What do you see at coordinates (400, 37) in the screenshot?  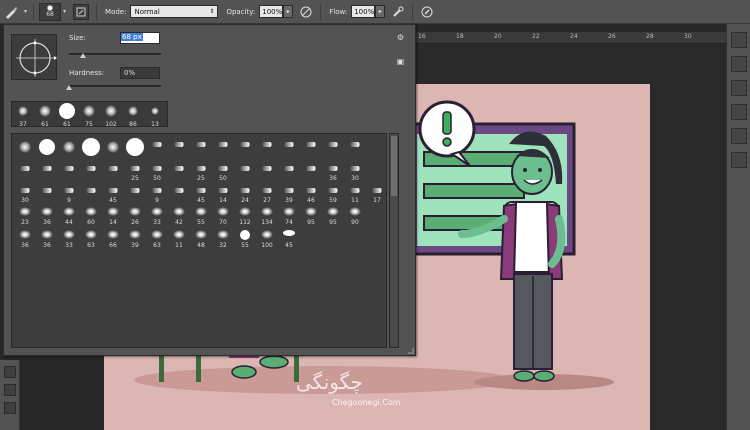 I see `gear-icon: ⚙` at bounding box center [400, 37].